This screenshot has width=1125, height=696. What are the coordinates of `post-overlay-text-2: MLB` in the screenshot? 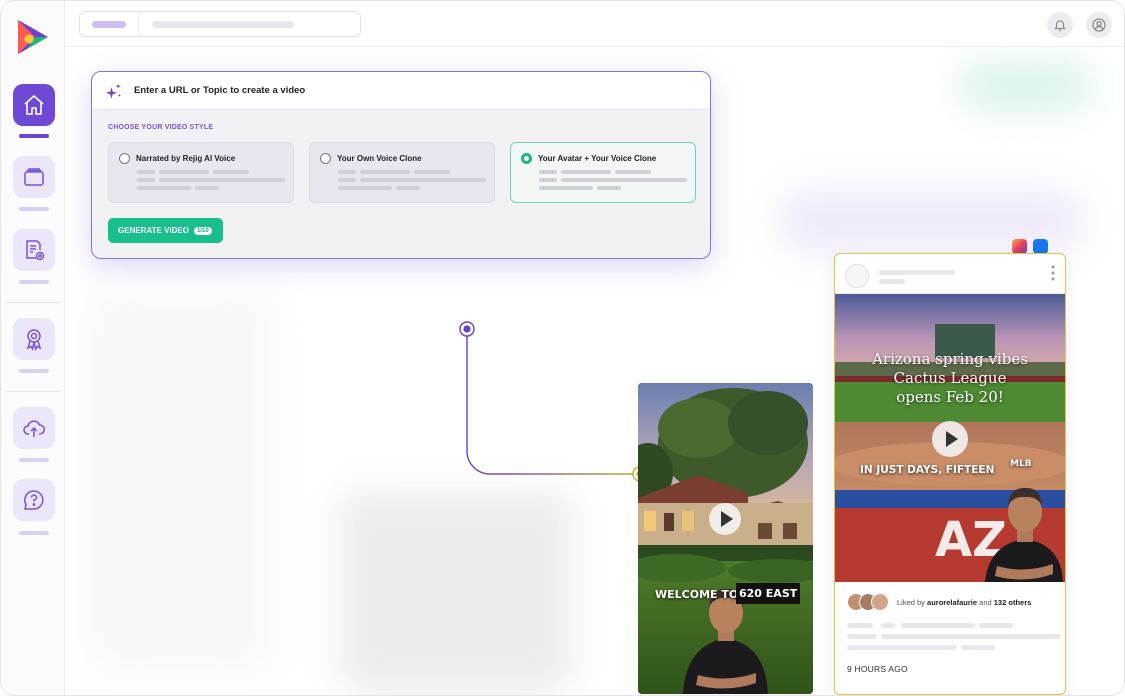 It's located at (1021, 464).